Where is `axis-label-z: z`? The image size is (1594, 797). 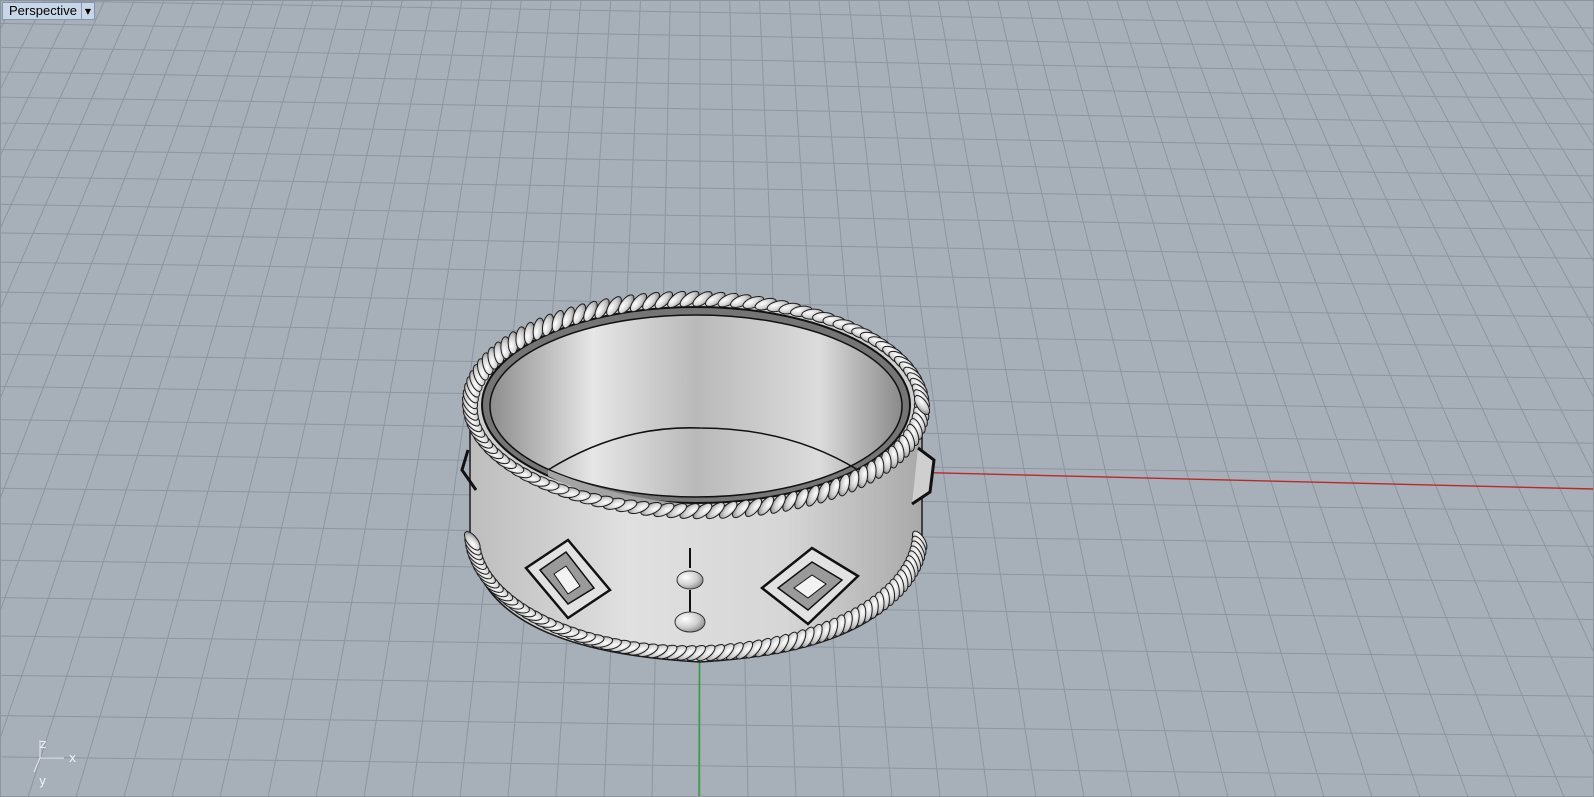
axis-label-z: z is located at coordinates (43, 744).